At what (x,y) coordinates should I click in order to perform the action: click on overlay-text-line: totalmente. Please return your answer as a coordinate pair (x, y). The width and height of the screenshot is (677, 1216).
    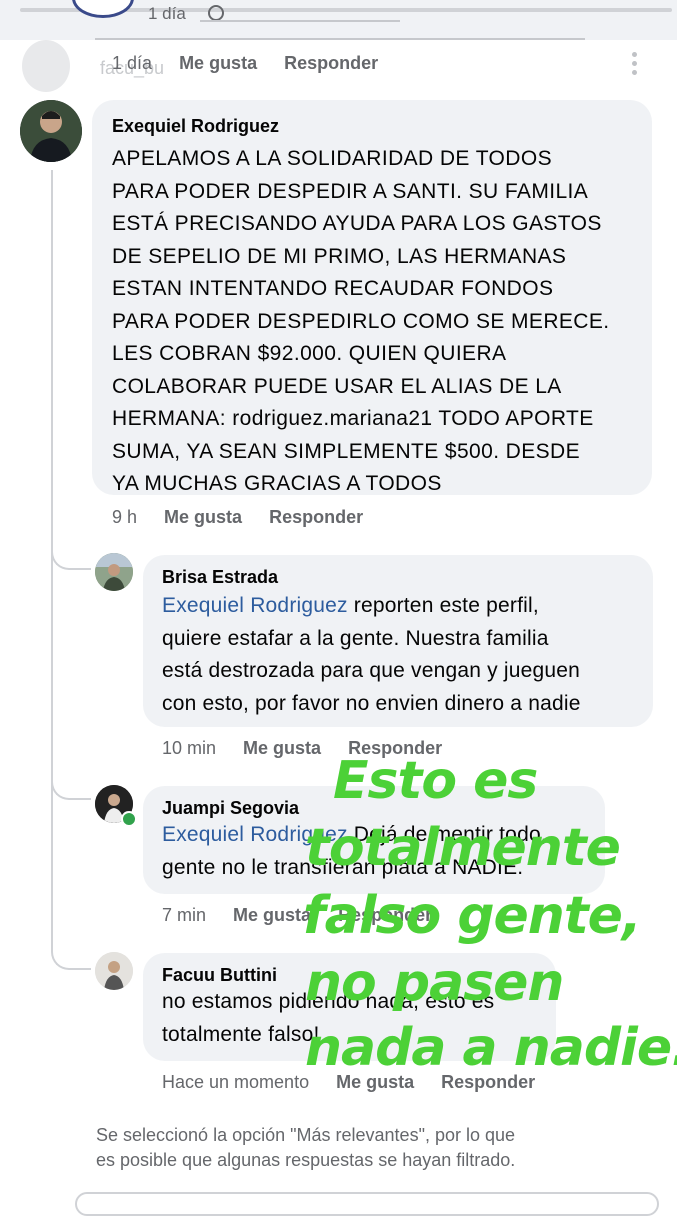
    Looking at the image, I should click on (463, 848).